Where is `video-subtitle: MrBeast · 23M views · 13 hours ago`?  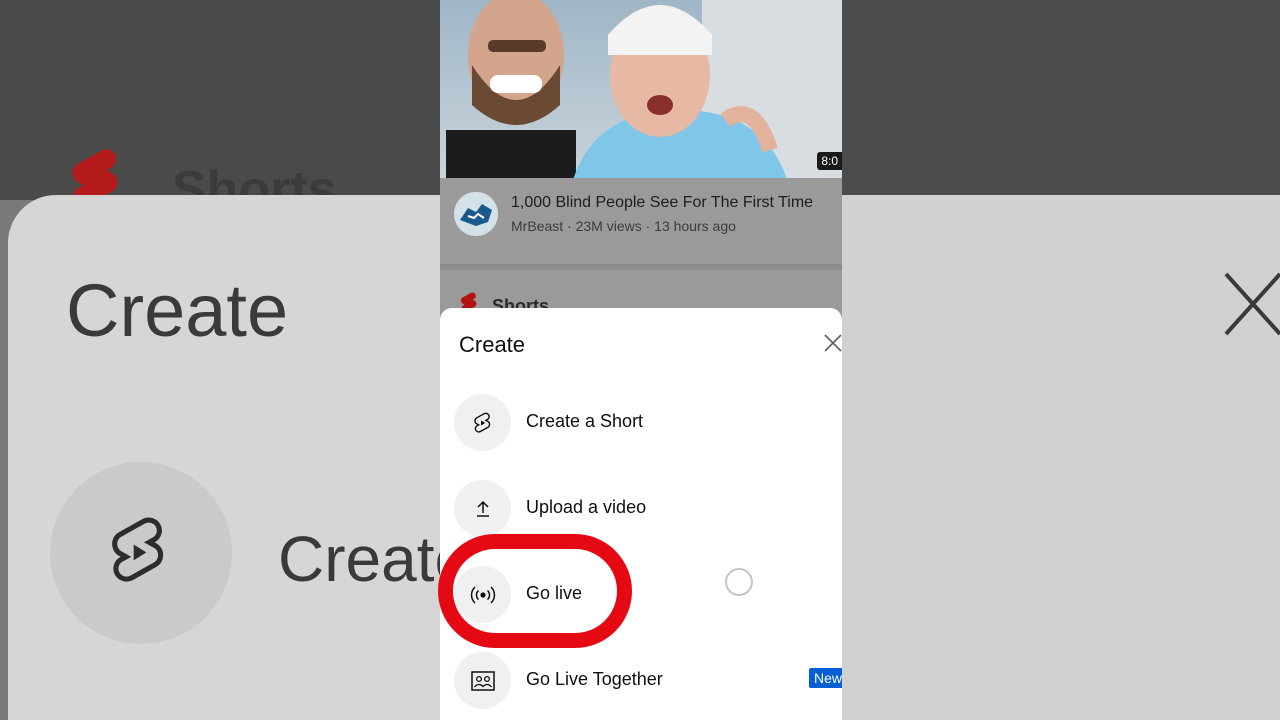
video-subtitle: MrBeast · 23M views · 13 hours ago is located at coordinates (623, 226).